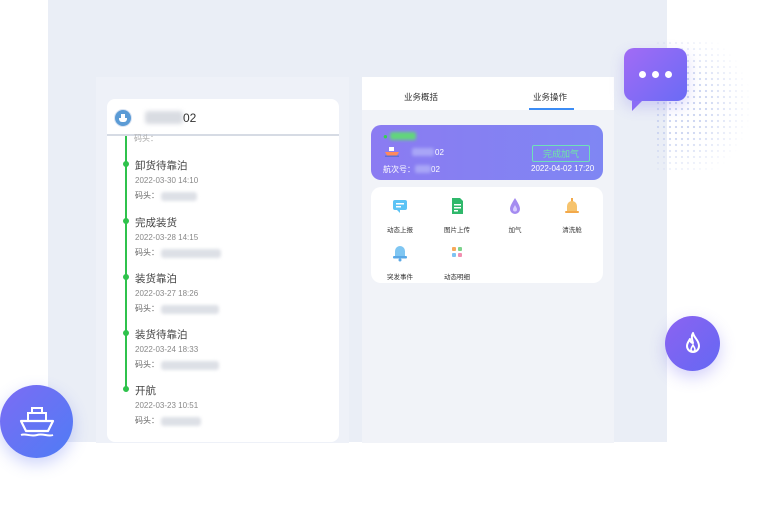  What do you see at coordinates (457, 230) in the screenshot?
I see `op-label: 图片上传` at bounding box center [457, 230].